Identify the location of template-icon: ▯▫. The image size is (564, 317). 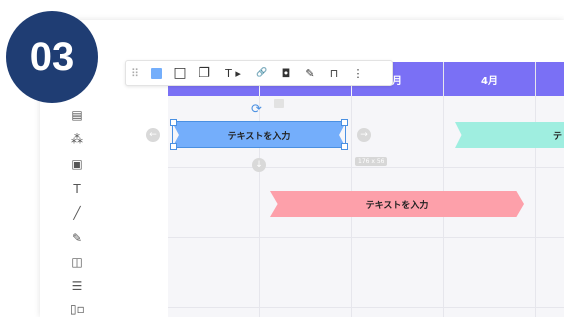
(77, 309).